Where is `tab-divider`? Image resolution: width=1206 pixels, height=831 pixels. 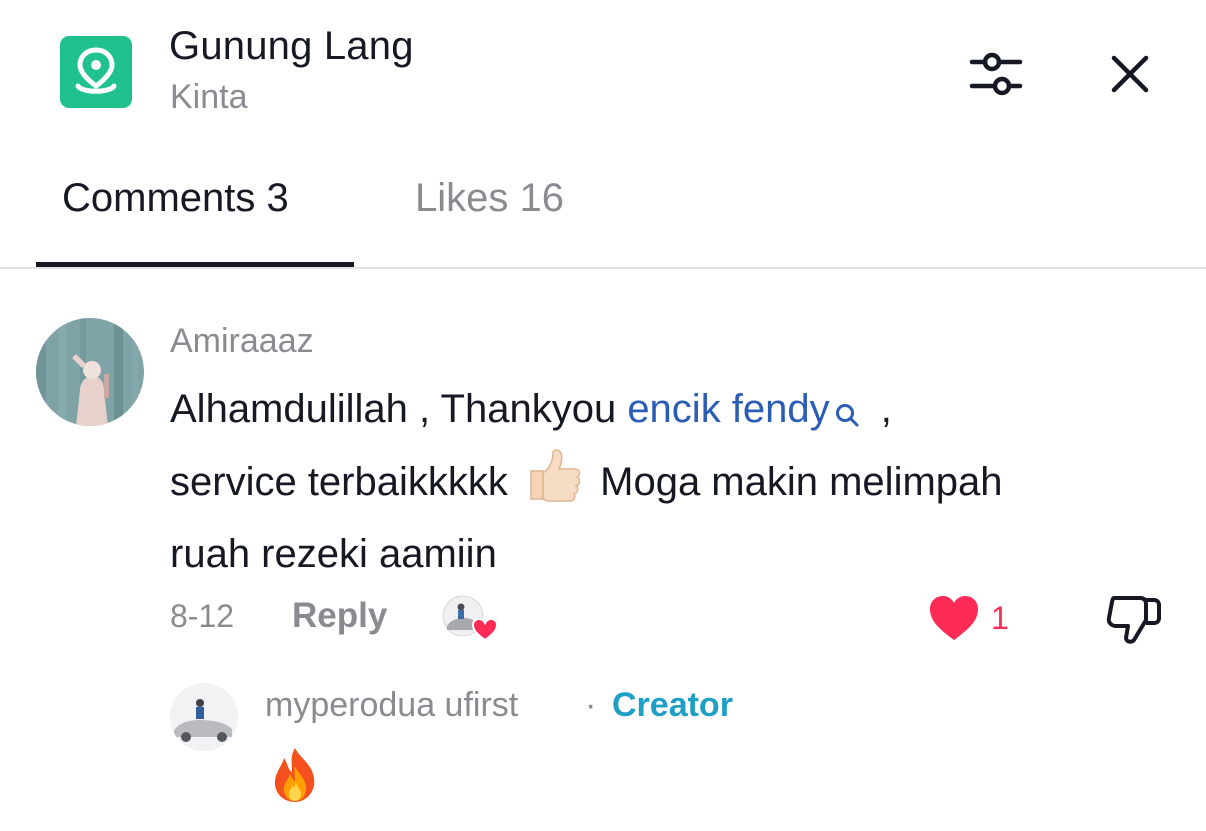 tab-divider is located at coordinates (603, 268).